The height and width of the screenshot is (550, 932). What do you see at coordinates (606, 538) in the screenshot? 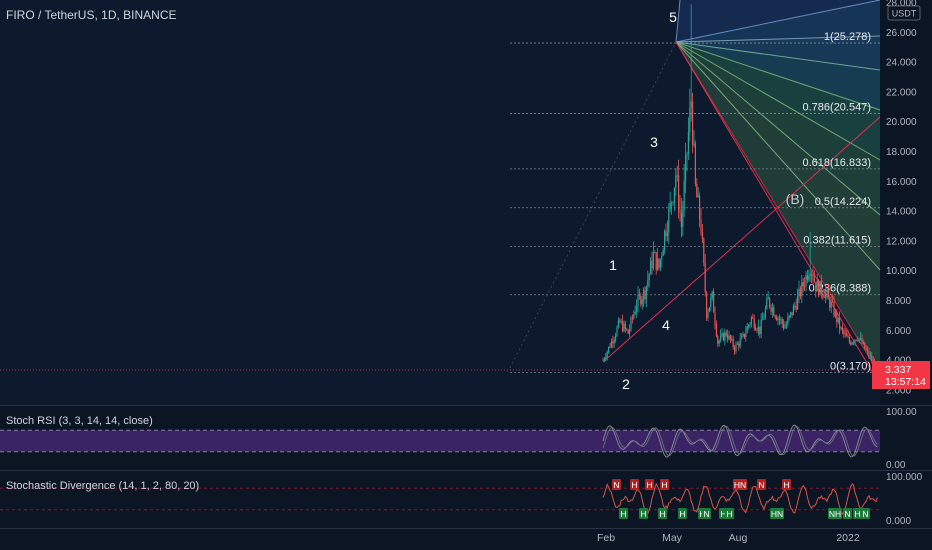
I see `time-axis-tick: Feb` at bounding box center [606, 538].